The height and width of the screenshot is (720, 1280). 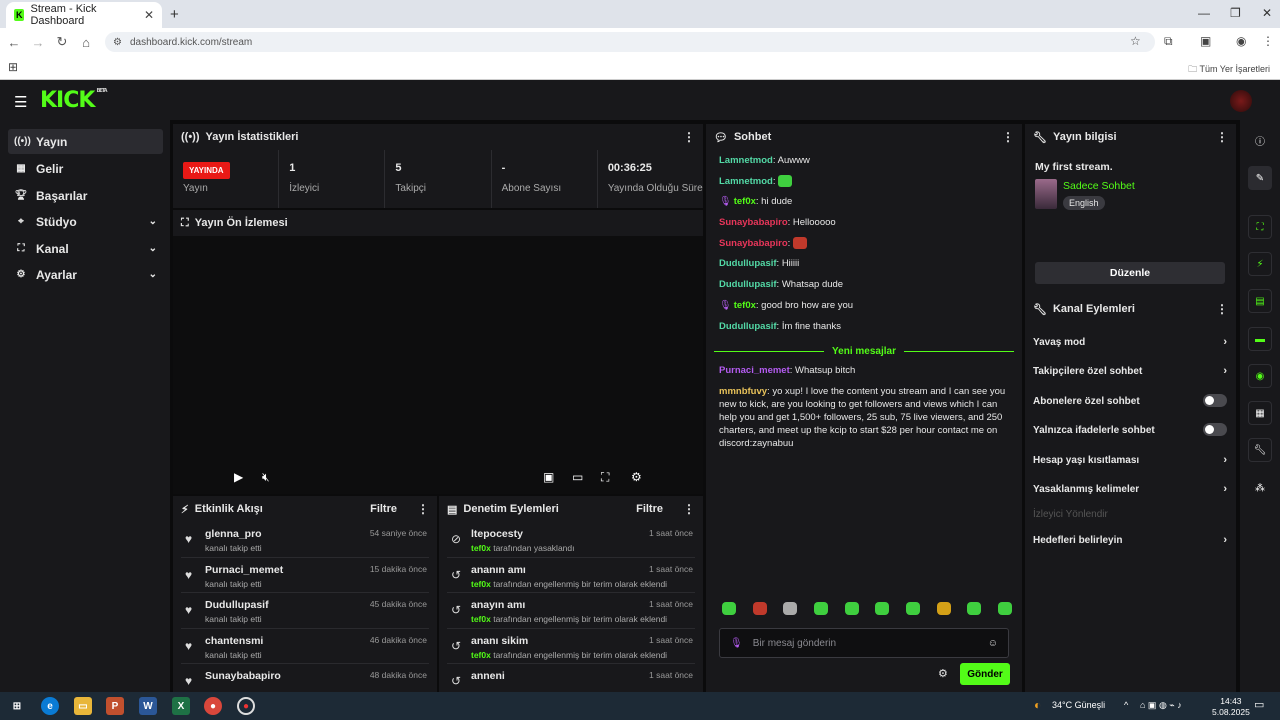 I want to click on fullscreen-icon: ⛶, so click(x=605, y=477).